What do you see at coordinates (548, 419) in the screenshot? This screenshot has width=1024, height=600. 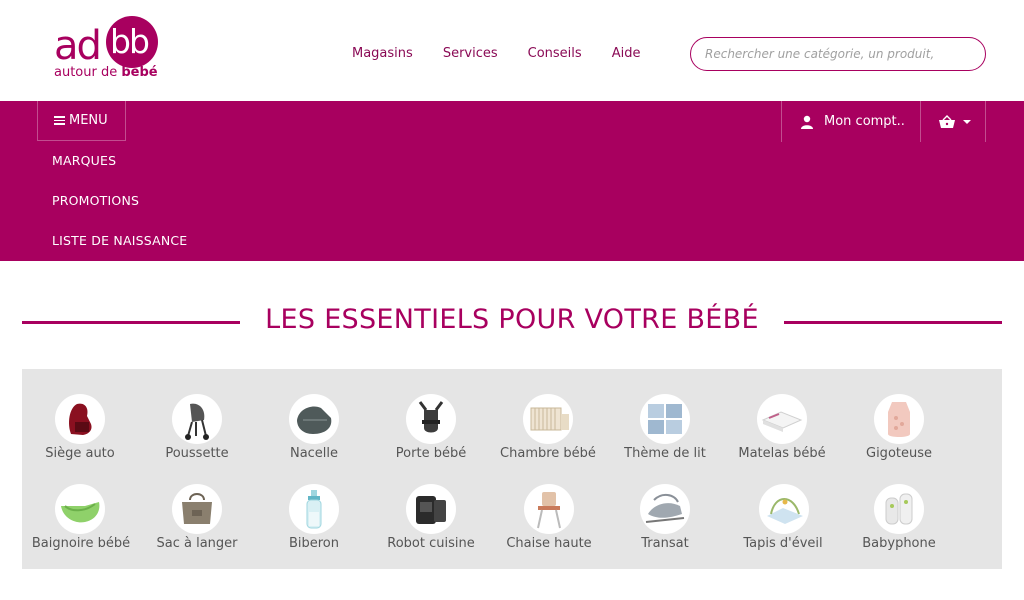 I see `crib-icon` at bounding box center [548, 419].